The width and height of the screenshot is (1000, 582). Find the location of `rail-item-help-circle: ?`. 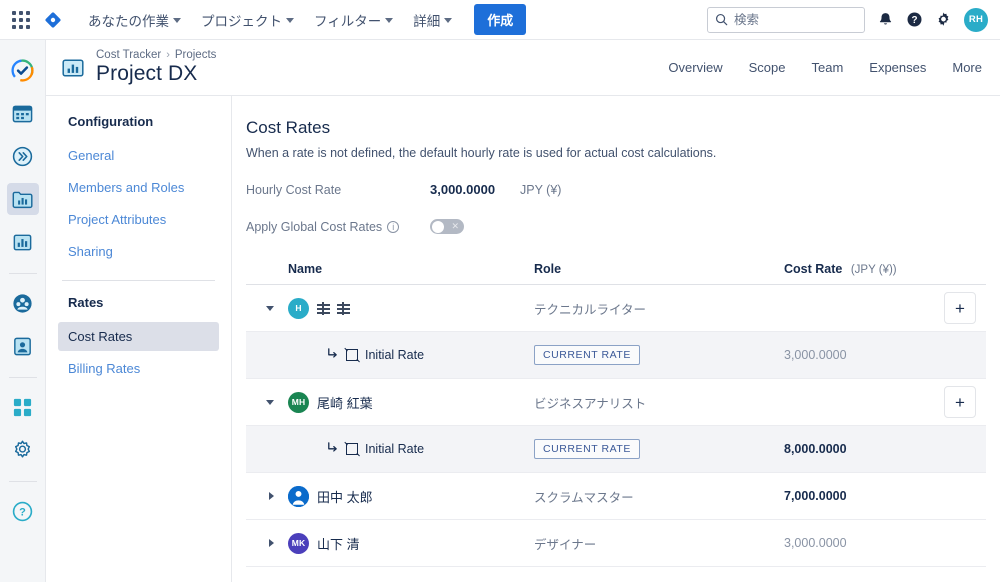

rail-item-help-circle: ? is located at coordinates (23, 511).